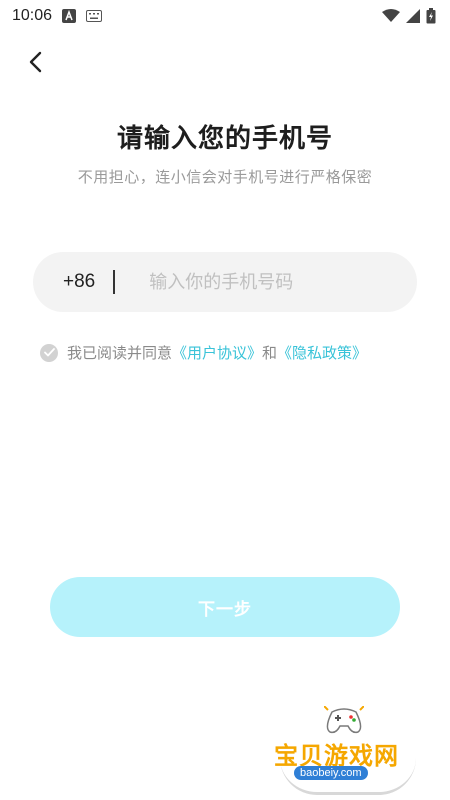 This screenshot has height=800, width=450. What do you see at coordinates (79, 282) in the screenshot?
I see `country-code: +86` at bounding box center [79, 282].